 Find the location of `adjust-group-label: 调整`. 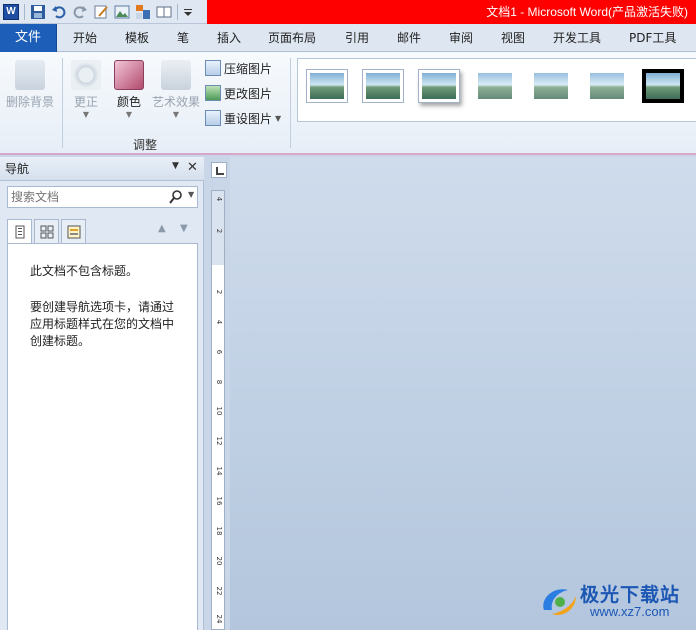

adjust-group-label: 调整 is located at coordinates (144, 145).